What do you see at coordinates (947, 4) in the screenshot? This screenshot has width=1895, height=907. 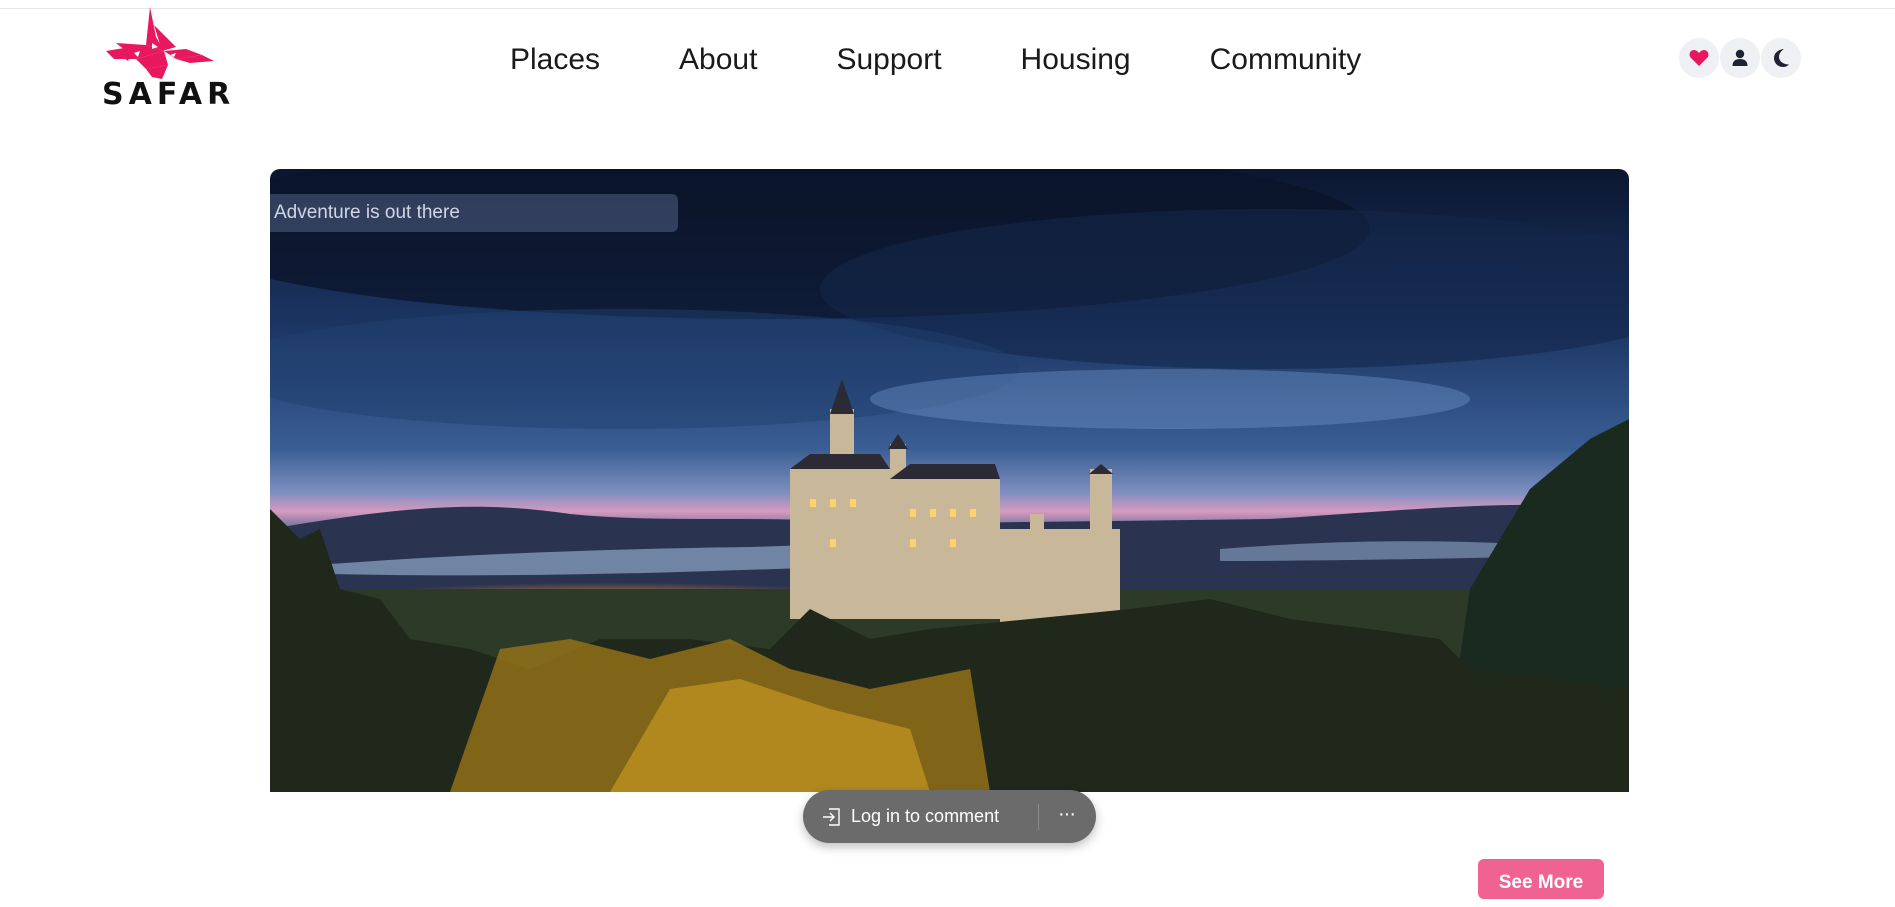 I see `top-border` at bounding box center [947, 4].